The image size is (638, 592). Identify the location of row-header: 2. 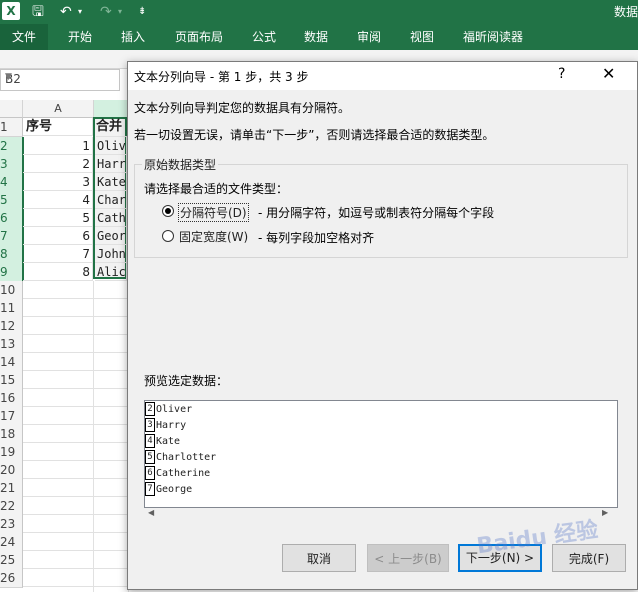
(12, 146).